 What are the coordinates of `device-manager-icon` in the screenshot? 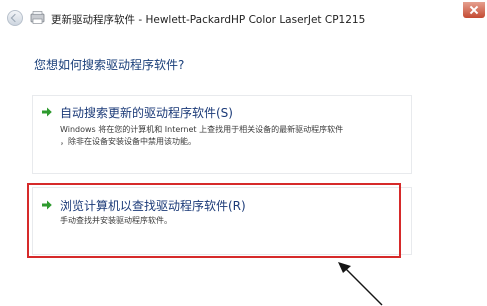 It's located at (37, 17).